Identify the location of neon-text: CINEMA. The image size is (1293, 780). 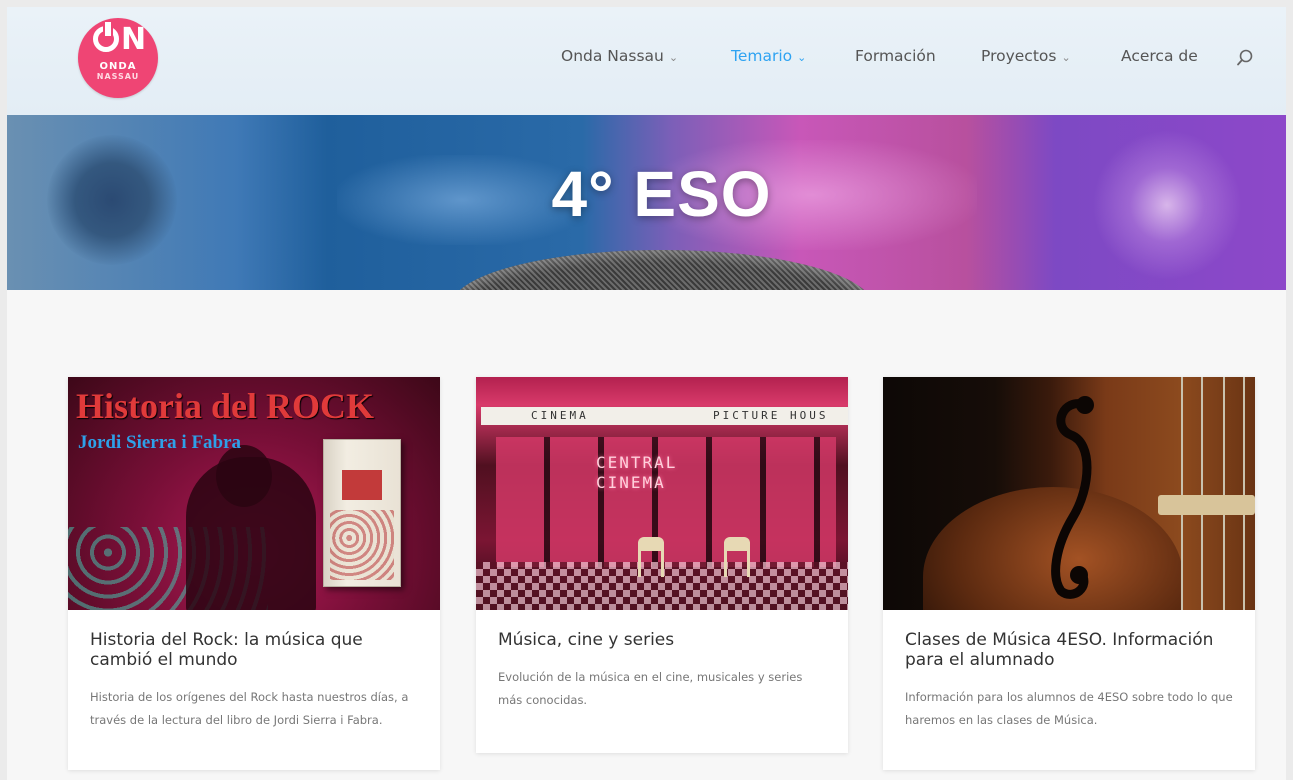
(631, 482).